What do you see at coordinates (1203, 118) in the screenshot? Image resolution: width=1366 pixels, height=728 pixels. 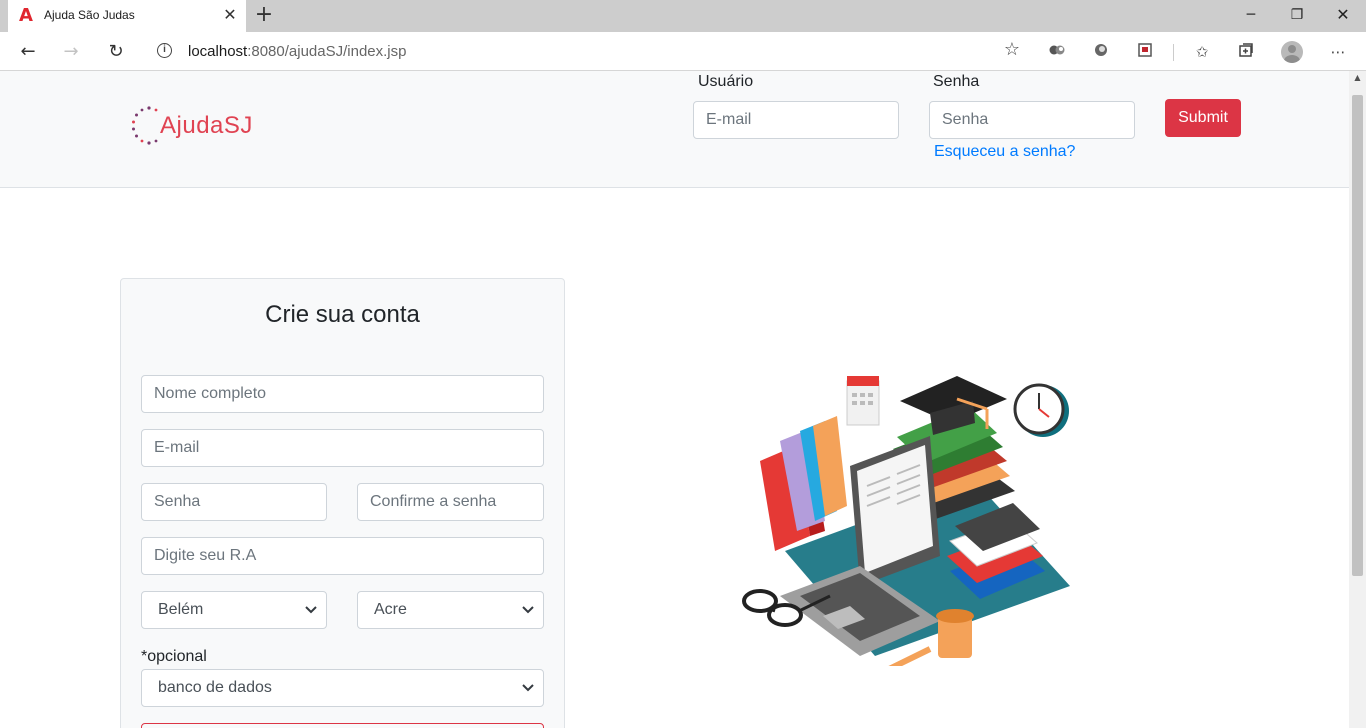 I see `submit-button: Submit` at bounding box center [1203, 118].